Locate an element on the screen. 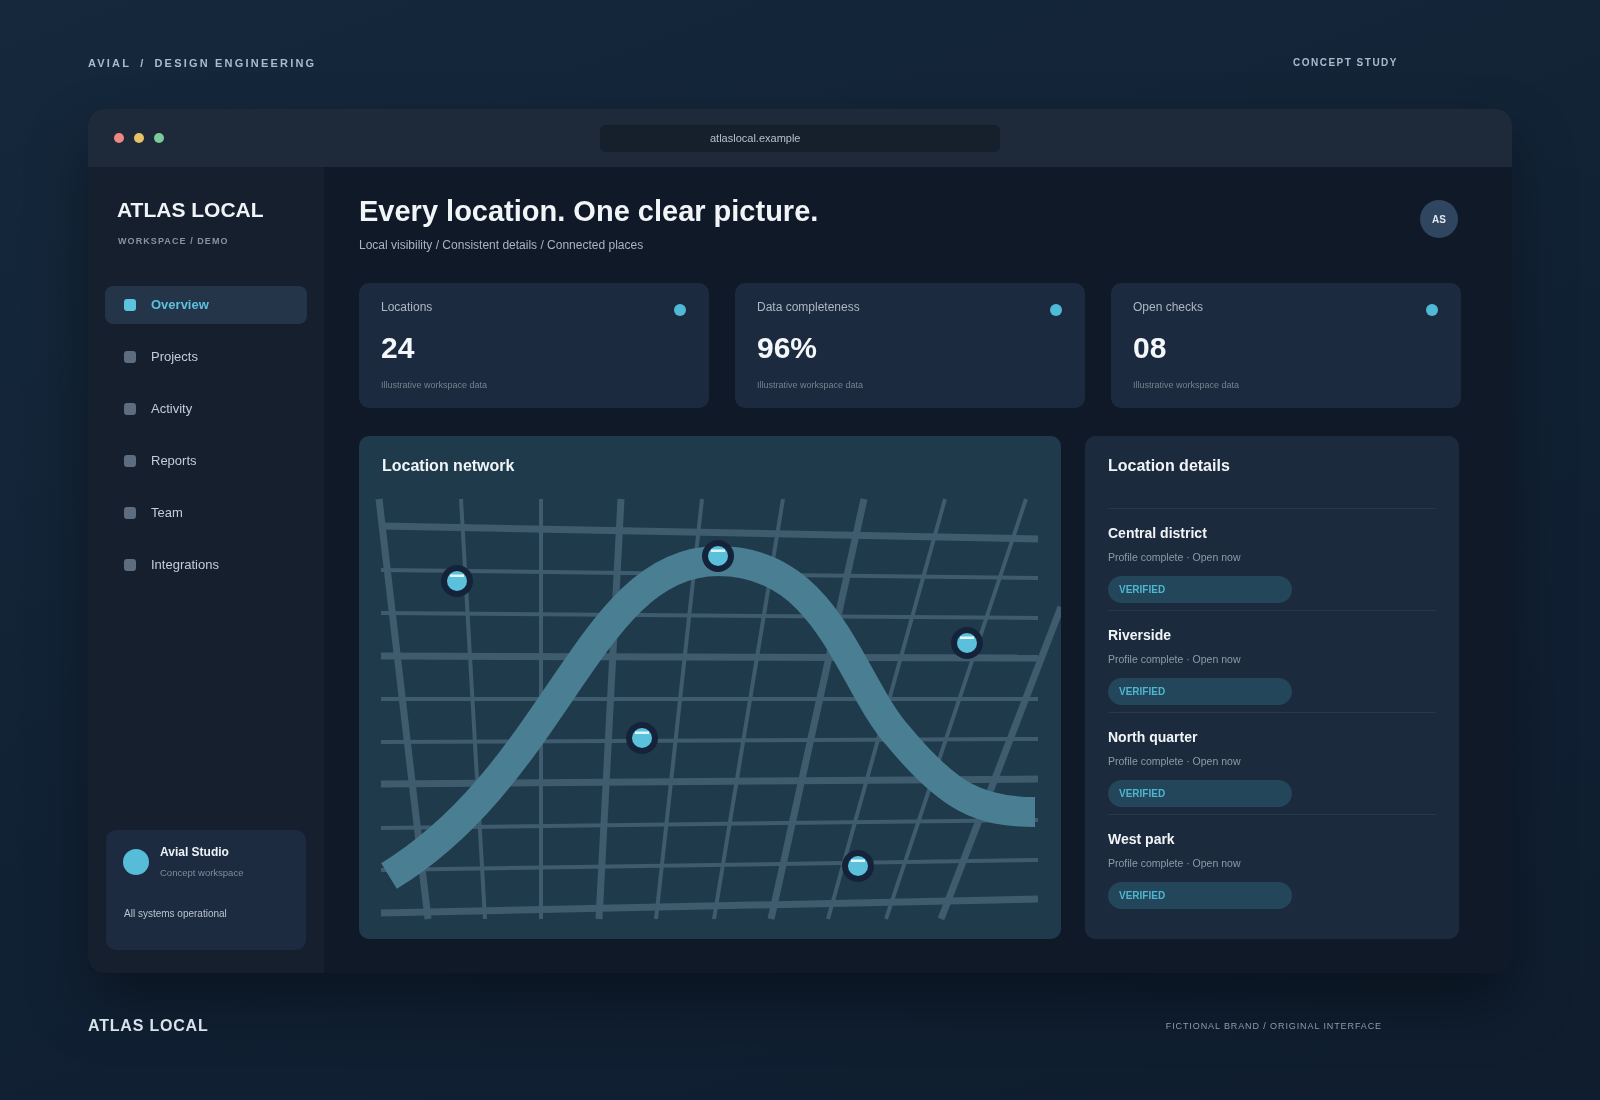  location-name: West park is located at coordinates (1141, 839).